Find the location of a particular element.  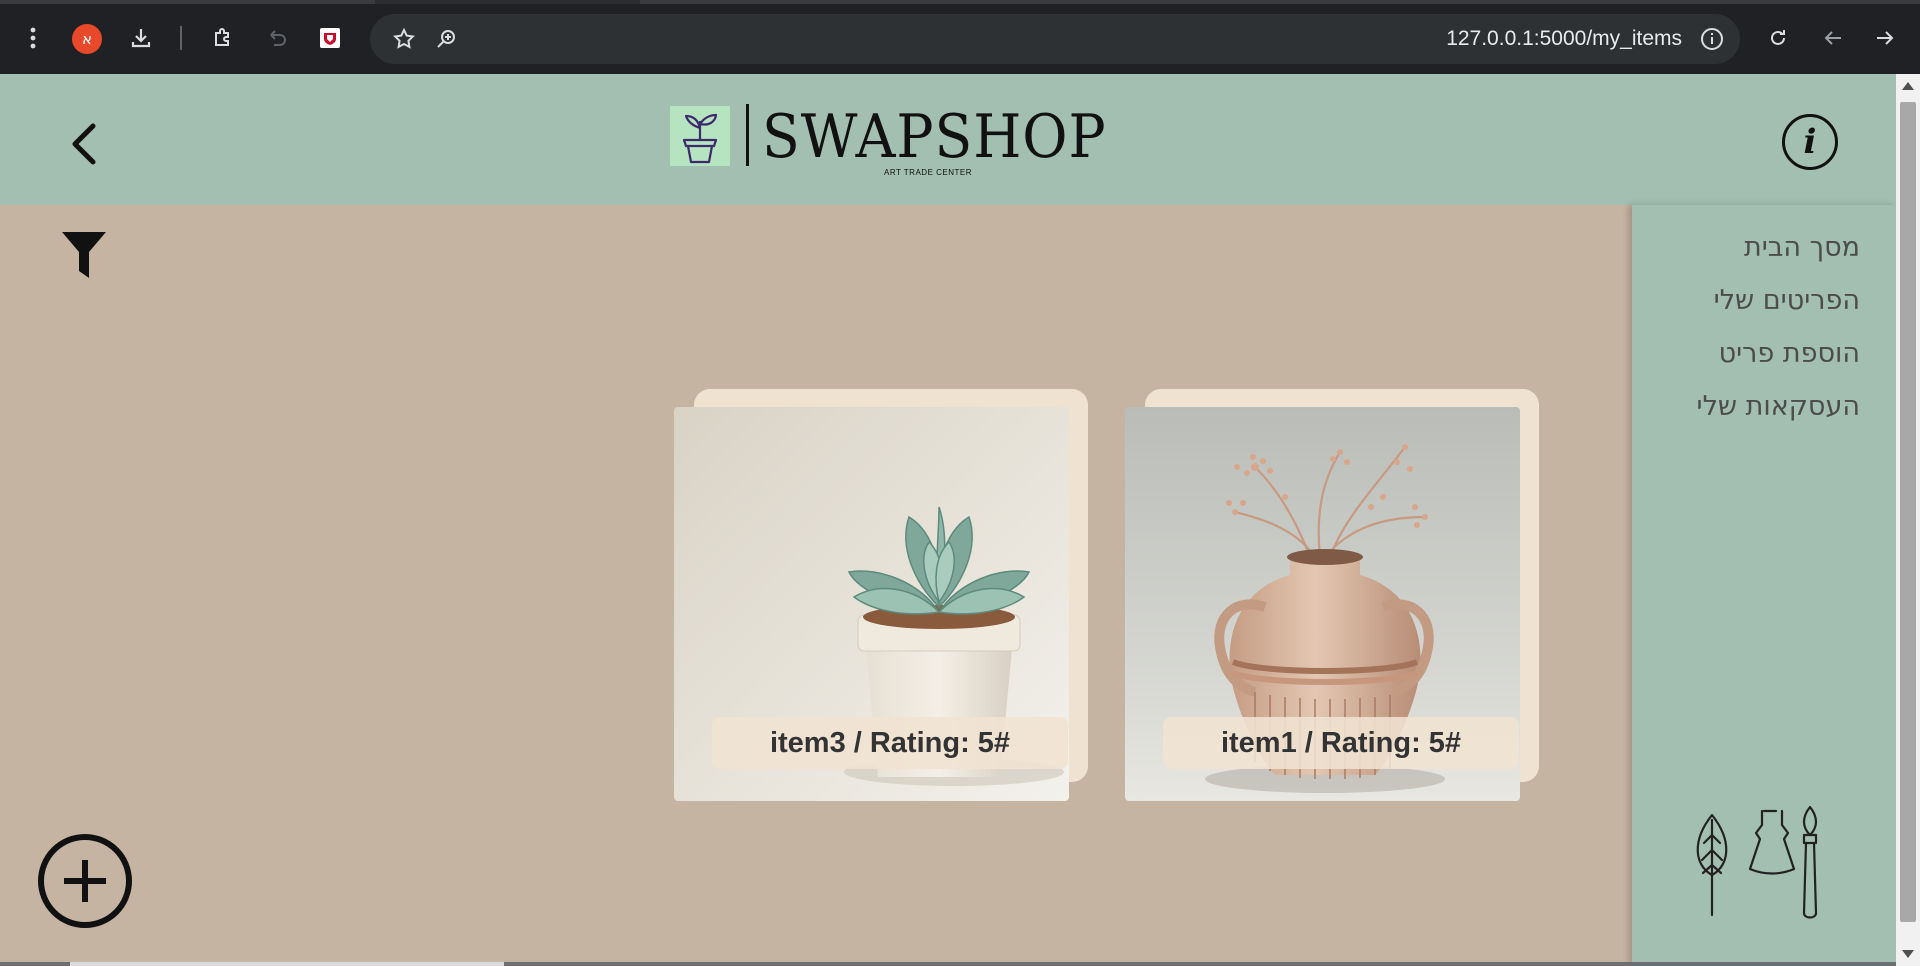

scroll-down-icon is located at coordinates (1908, 954).